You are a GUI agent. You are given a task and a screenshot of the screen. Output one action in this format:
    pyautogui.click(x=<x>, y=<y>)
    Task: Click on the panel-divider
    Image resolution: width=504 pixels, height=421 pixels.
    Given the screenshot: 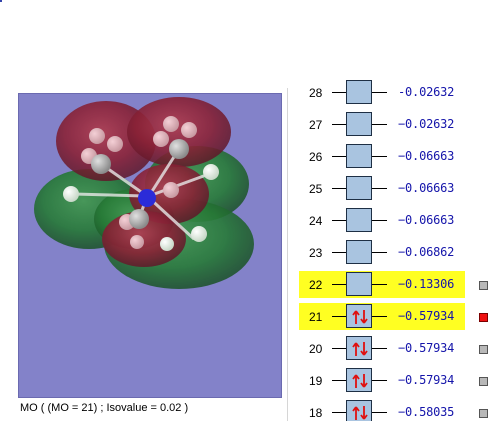 What is the action you would take?
    pyautogui.click(x=287, y=254)
    